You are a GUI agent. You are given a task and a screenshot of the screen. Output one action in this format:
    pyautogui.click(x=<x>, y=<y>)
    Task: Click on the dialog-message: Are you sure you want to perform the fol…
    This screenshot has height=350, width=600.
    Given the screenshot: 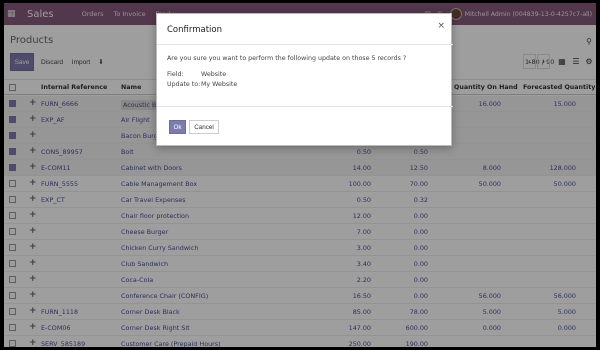 What is the action you would take?
    pyautogui.click(x=287, y=58)
    